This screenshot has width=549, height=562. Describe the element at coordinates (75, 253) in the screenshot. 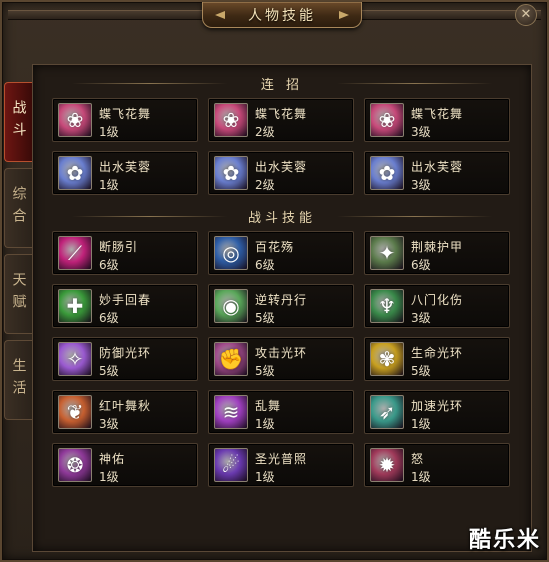

I see `slash-icon: ⟋` at that location.